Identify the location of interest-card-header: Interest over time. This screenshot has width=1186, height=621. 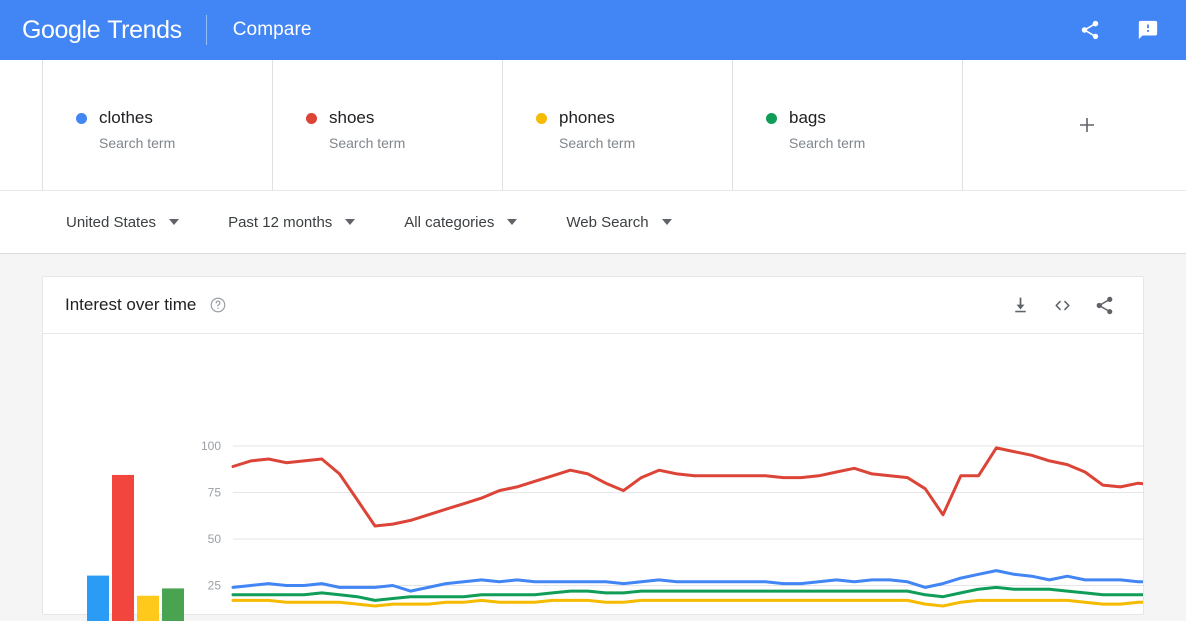
(593, 305).